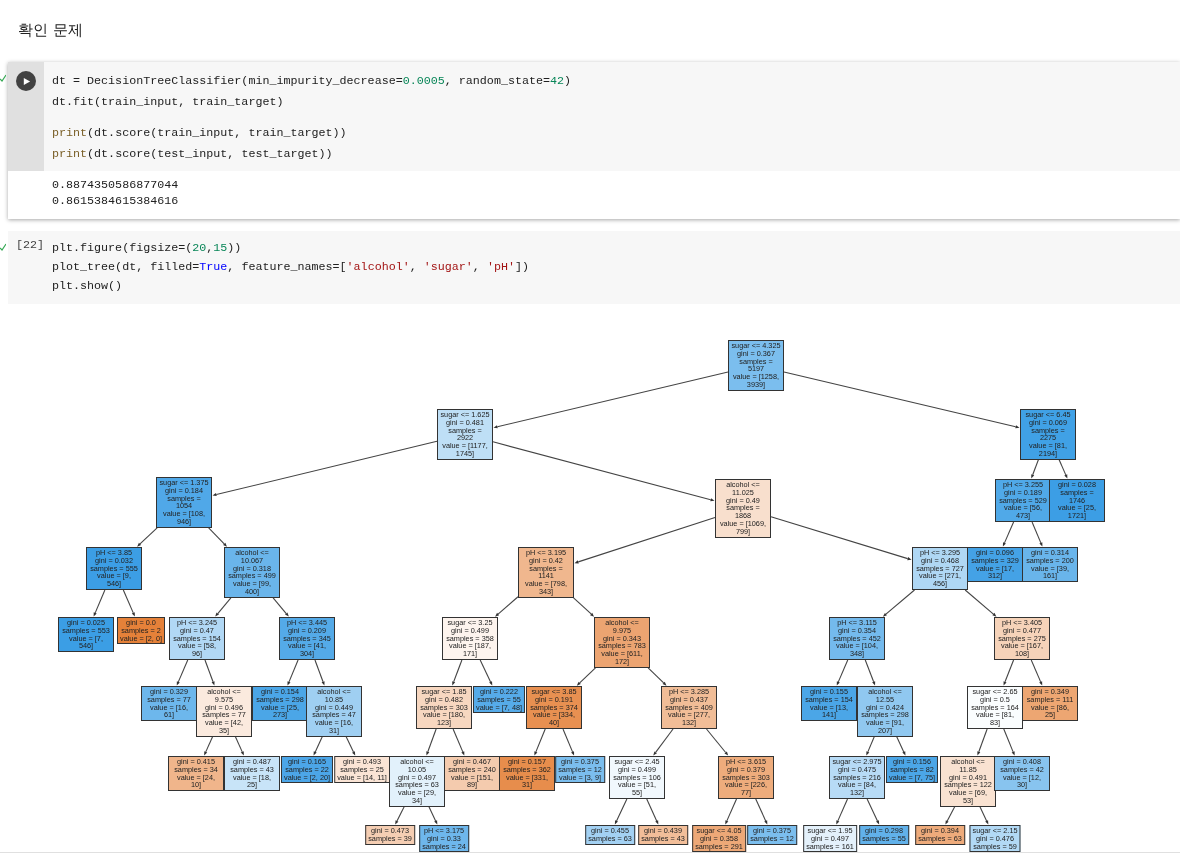 The image size is (1180, 856). Describe the element at coordinates (193, 154) in the screenshot. I see `code-line: print(dt.score(test_input, test_target))` at that location.